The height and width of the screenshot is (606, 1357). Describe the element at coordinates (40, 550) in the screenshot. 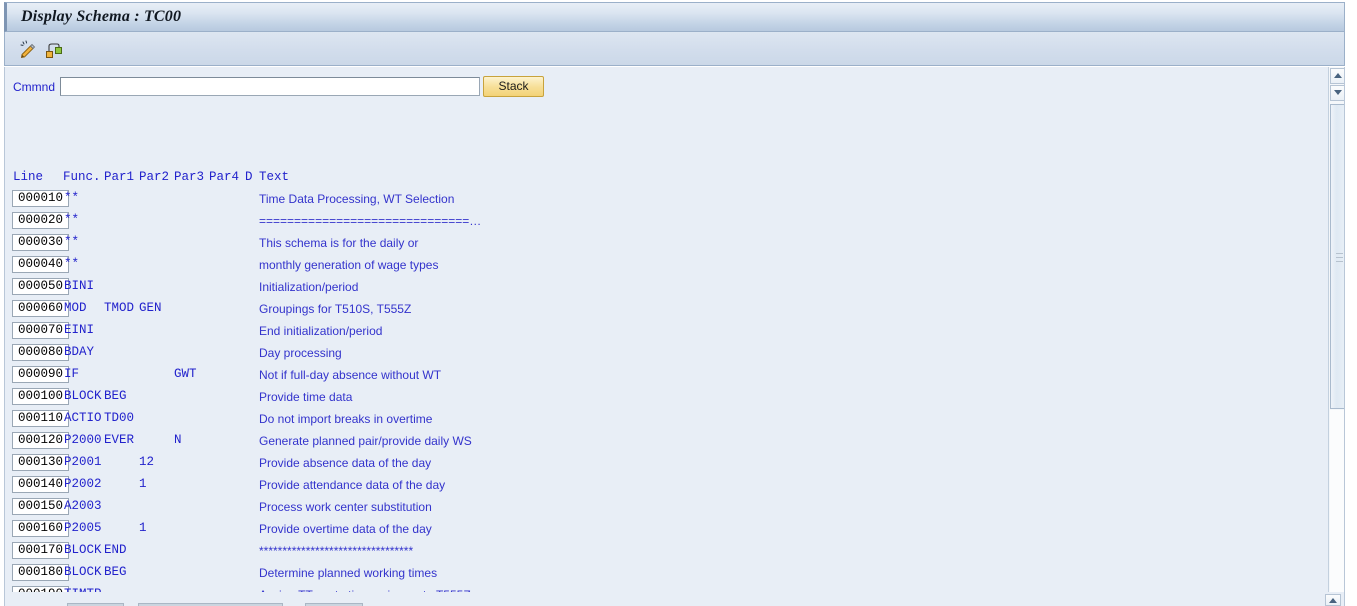

I see `row-line-number: 000170` at that location.